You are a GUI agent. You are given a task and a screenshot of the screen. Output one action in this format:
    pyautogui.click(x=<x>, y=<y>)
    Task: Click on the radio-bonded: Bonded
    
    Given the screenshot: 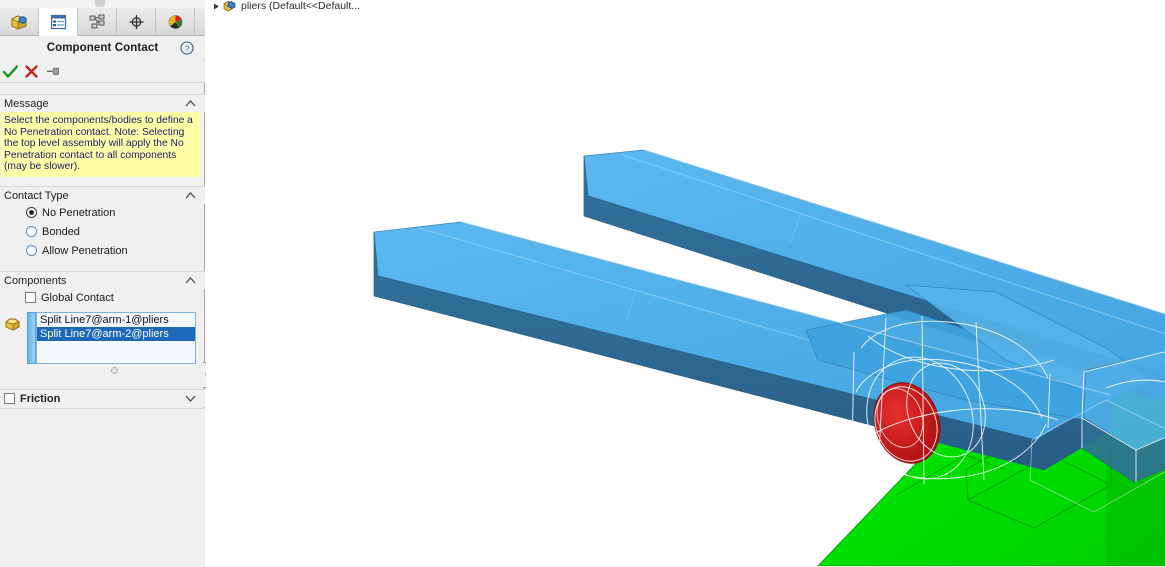 What is the action you would take?
    pyautogui.click(x=53, y=231)
    